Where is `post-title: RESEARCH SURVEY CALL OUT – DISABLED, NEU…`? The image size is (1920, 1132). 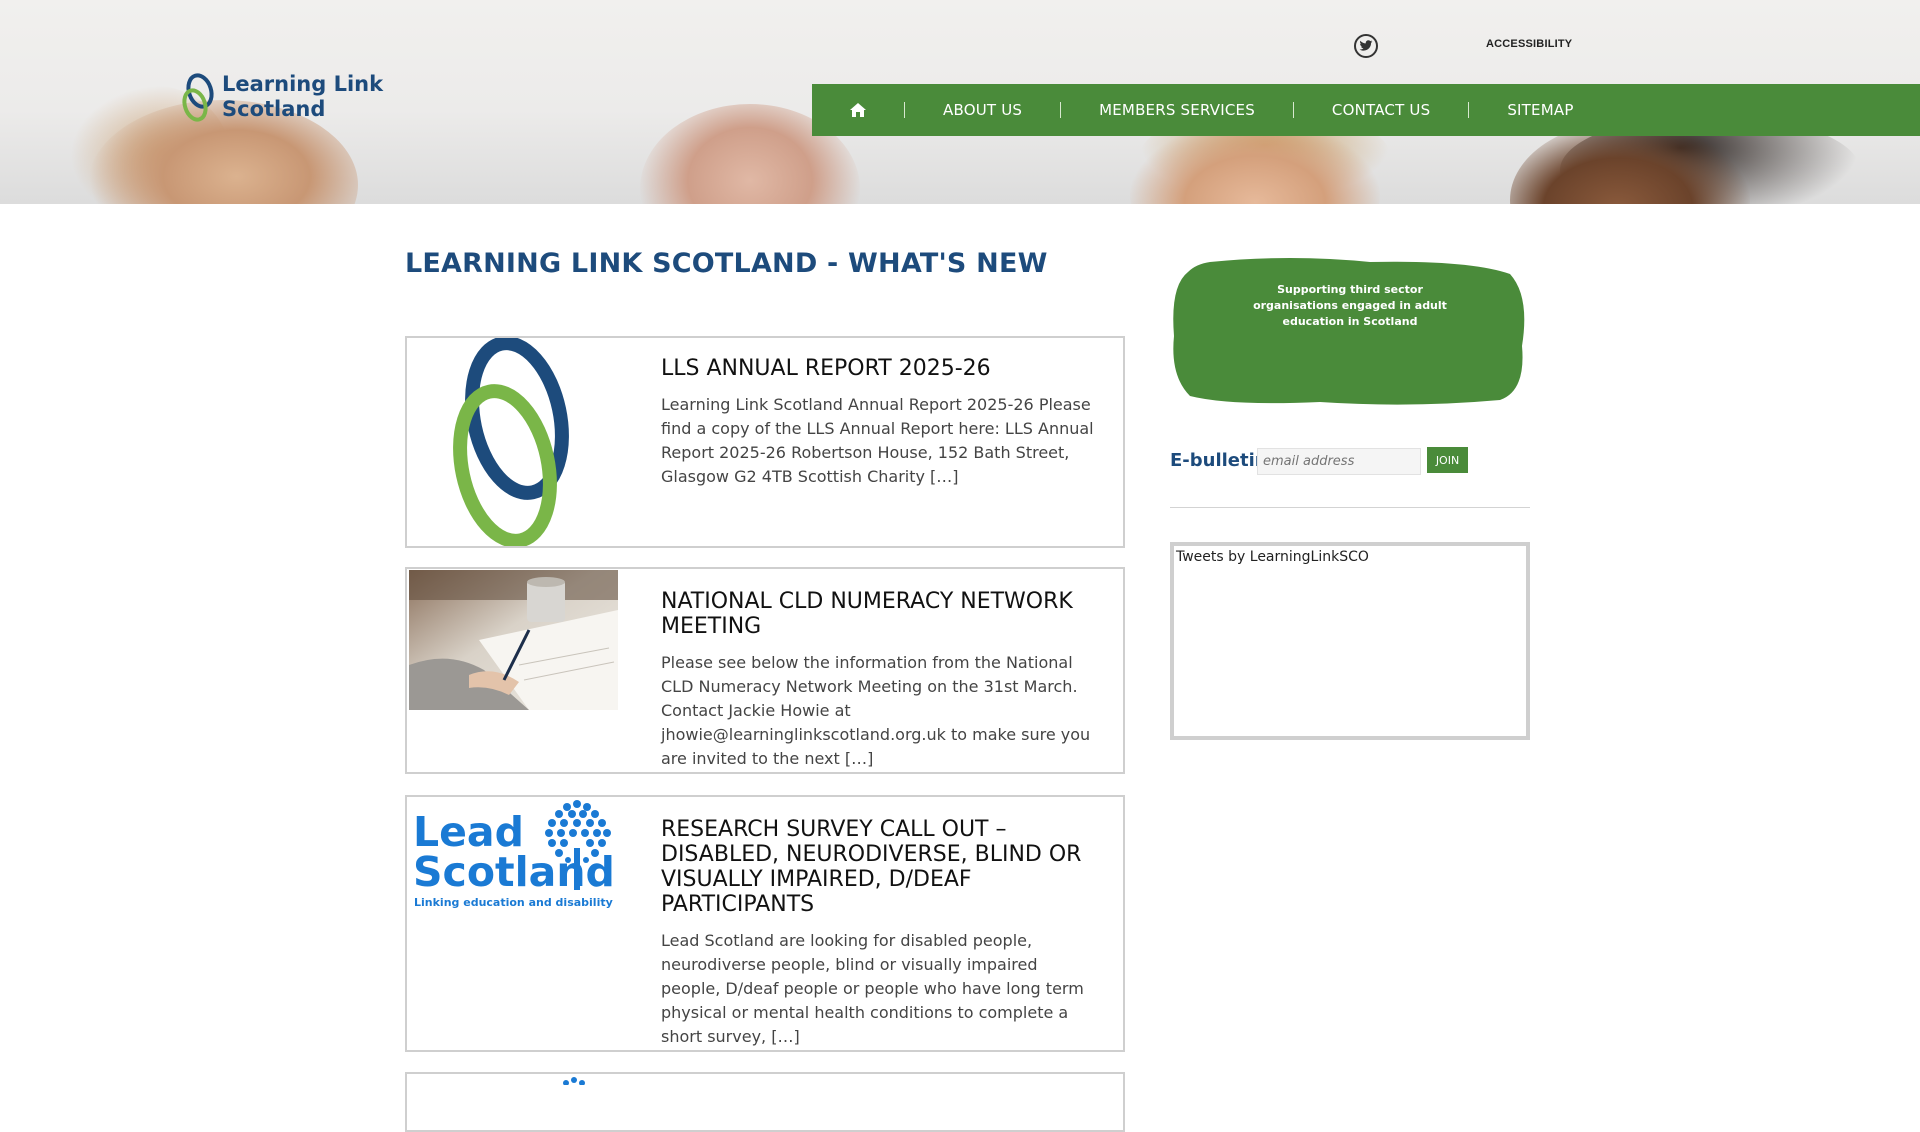
post-title: RESEARCH SURVEY CALL OUT – DISABLED, NEU… is located at coordinates (881, 867).